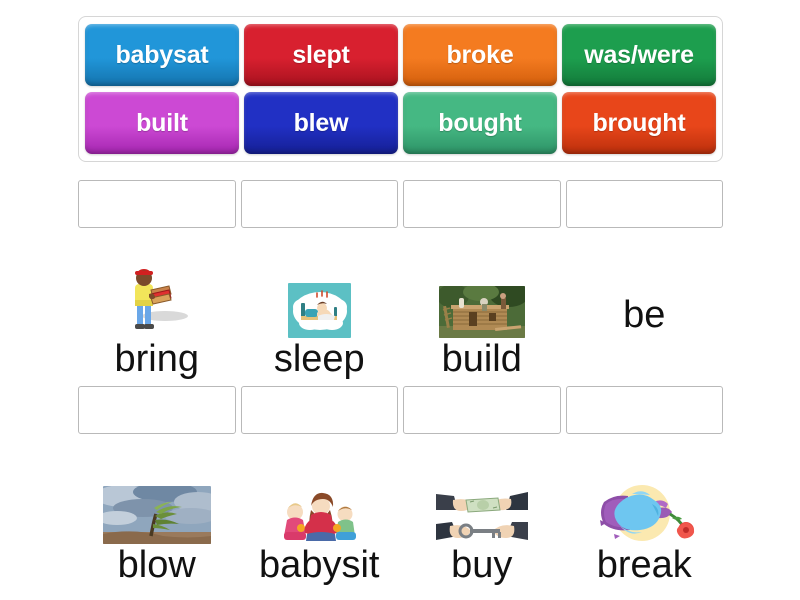 The height and width of the screenshot is (600, 800). I want to click on answer-item-break: break, so click(644, 486).